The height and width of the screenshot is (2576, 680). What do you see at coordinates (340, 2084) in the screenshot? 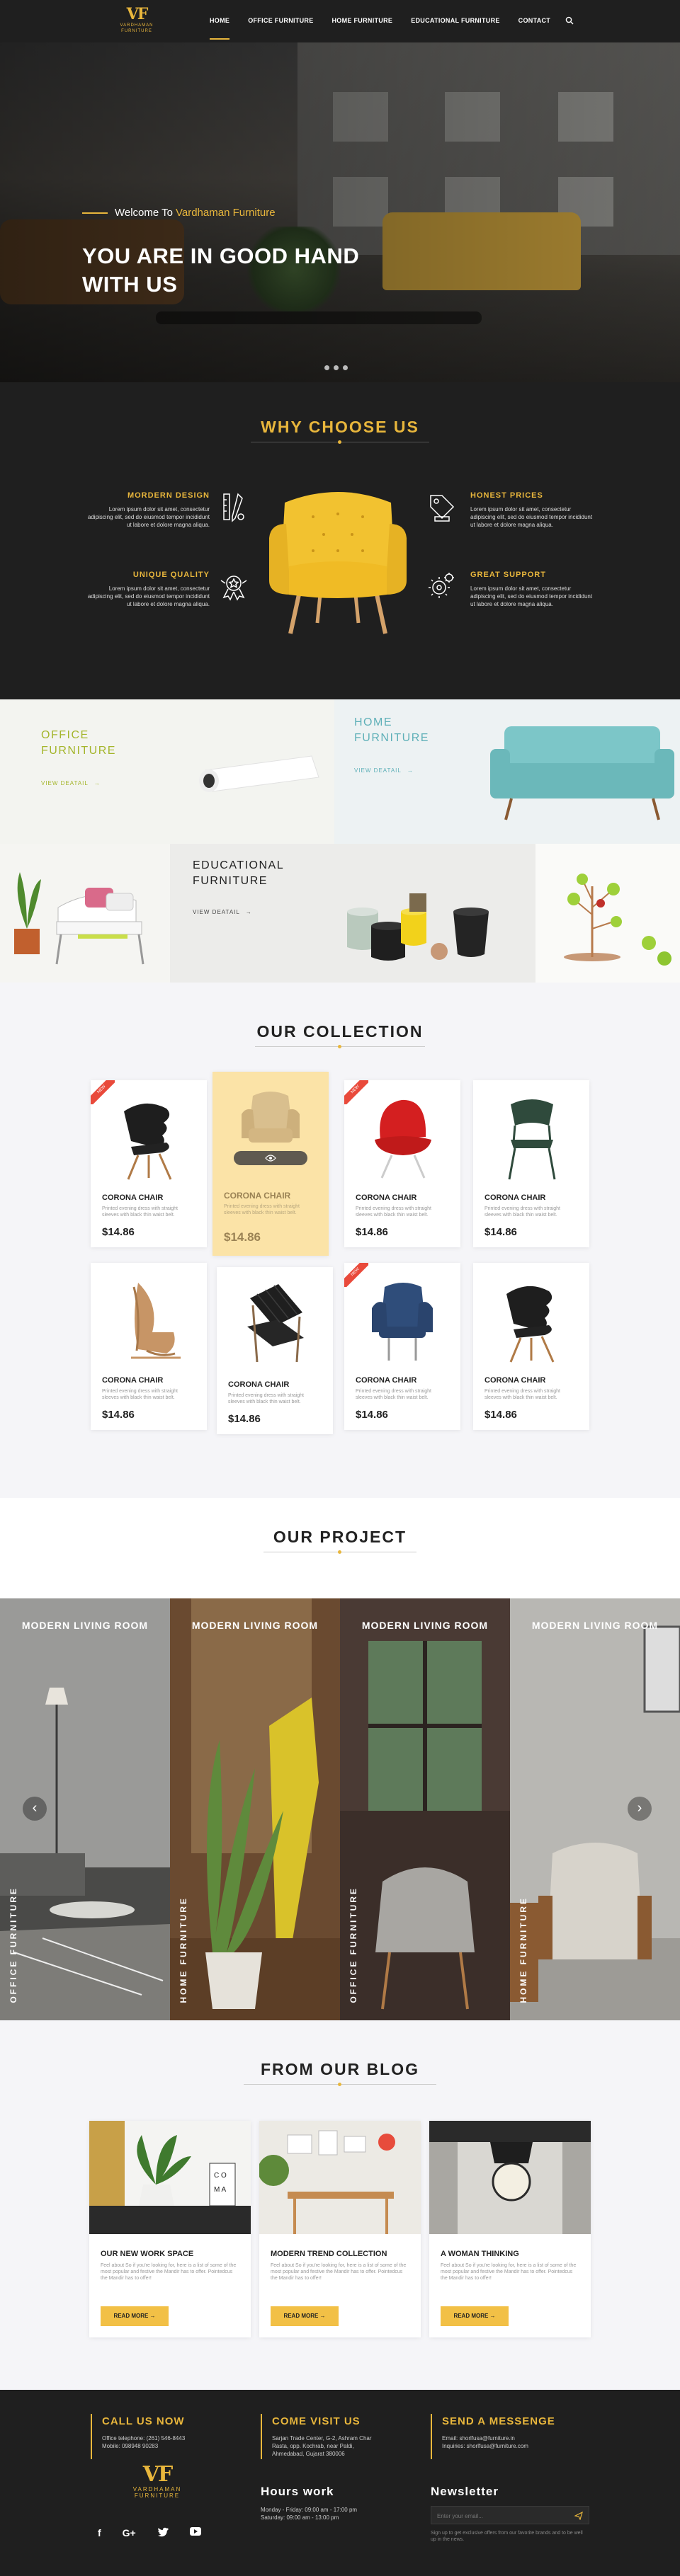
I see `title-dot` at bounding box center [340, 2084].